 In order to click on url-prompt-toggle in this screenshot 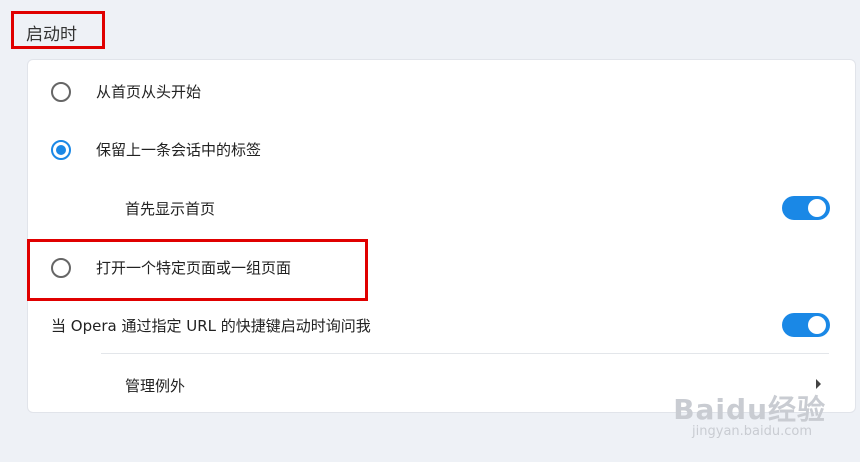, I will do `click(806, 325)`.